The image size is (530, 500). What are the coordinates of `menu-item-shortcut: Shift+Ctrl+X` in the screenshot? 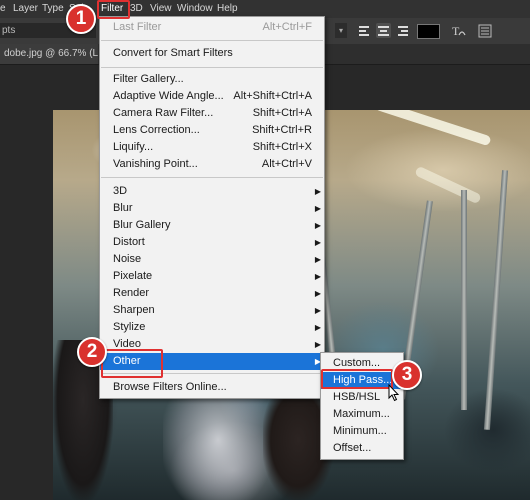 It's located at (282, 147).